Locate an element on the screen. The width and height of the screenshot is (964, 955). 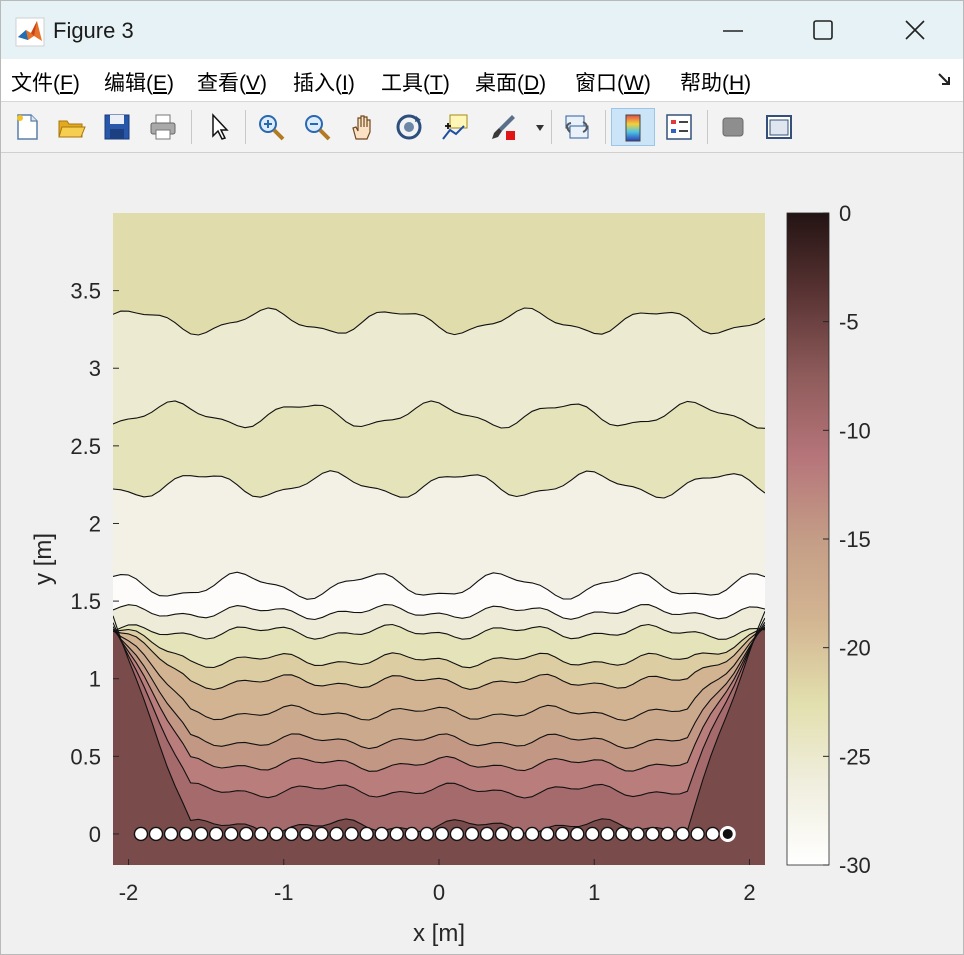
hide-tools-button is located at coordinates (733, 127).